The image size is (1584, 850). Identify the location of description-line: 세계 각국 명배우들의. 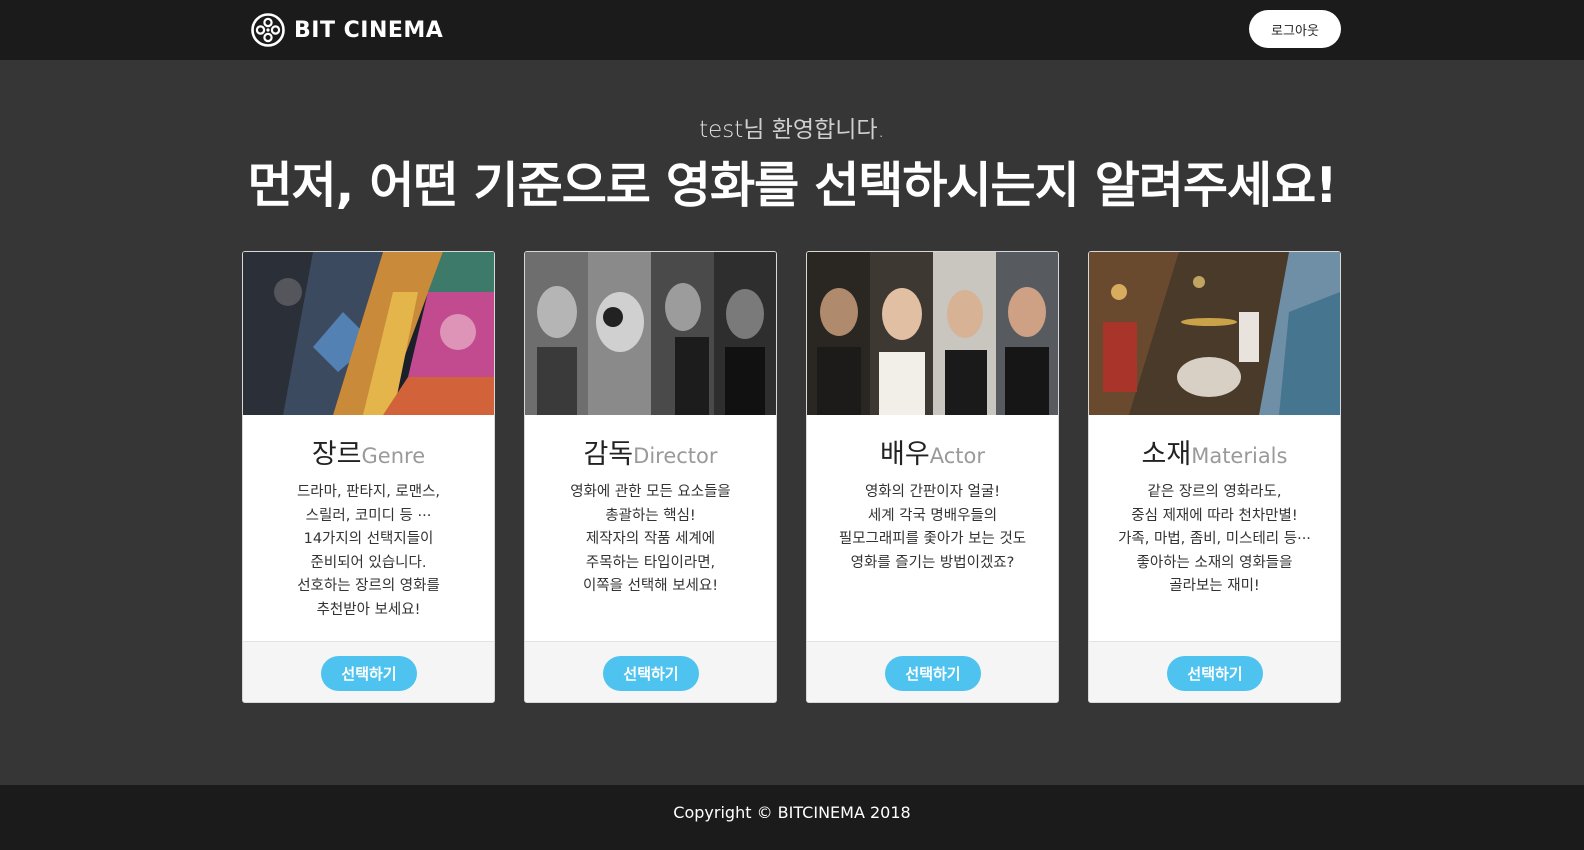
(932, 515).